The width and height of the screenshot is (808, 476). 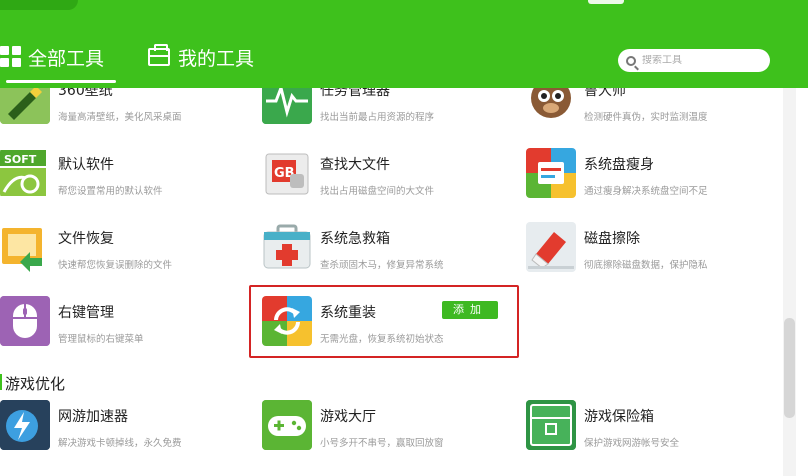 I want to click on highlight-box, so click(x=384, y=321).